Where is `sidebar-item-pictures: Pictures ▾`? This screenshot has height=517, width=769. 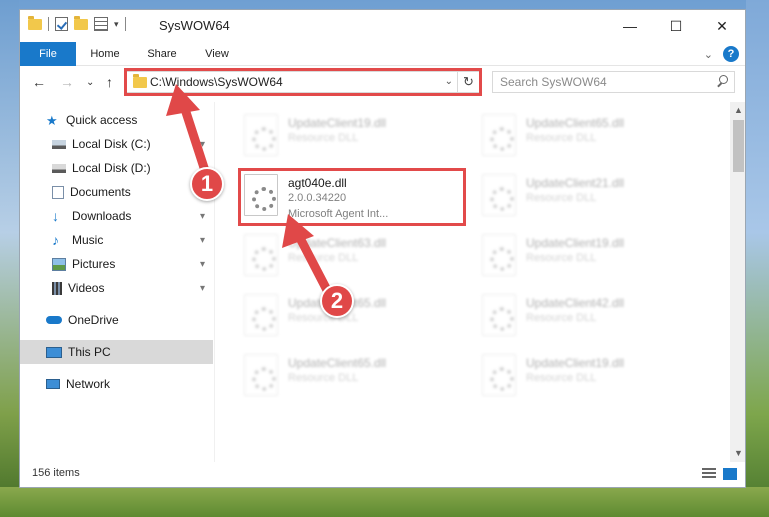 sidebar-item-pictures: Pictures ▾ is located at coordinates (116, 264).